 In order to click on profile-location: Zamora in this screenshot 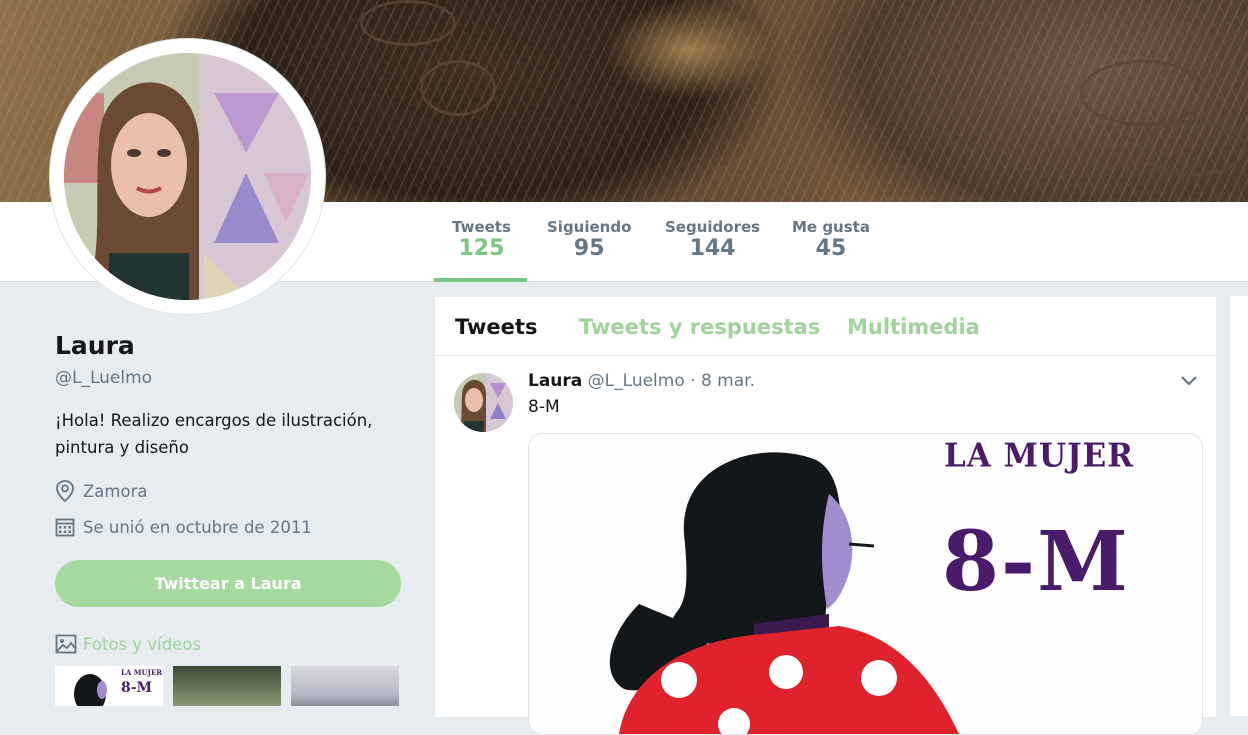, I will do `click(101, 491)`.